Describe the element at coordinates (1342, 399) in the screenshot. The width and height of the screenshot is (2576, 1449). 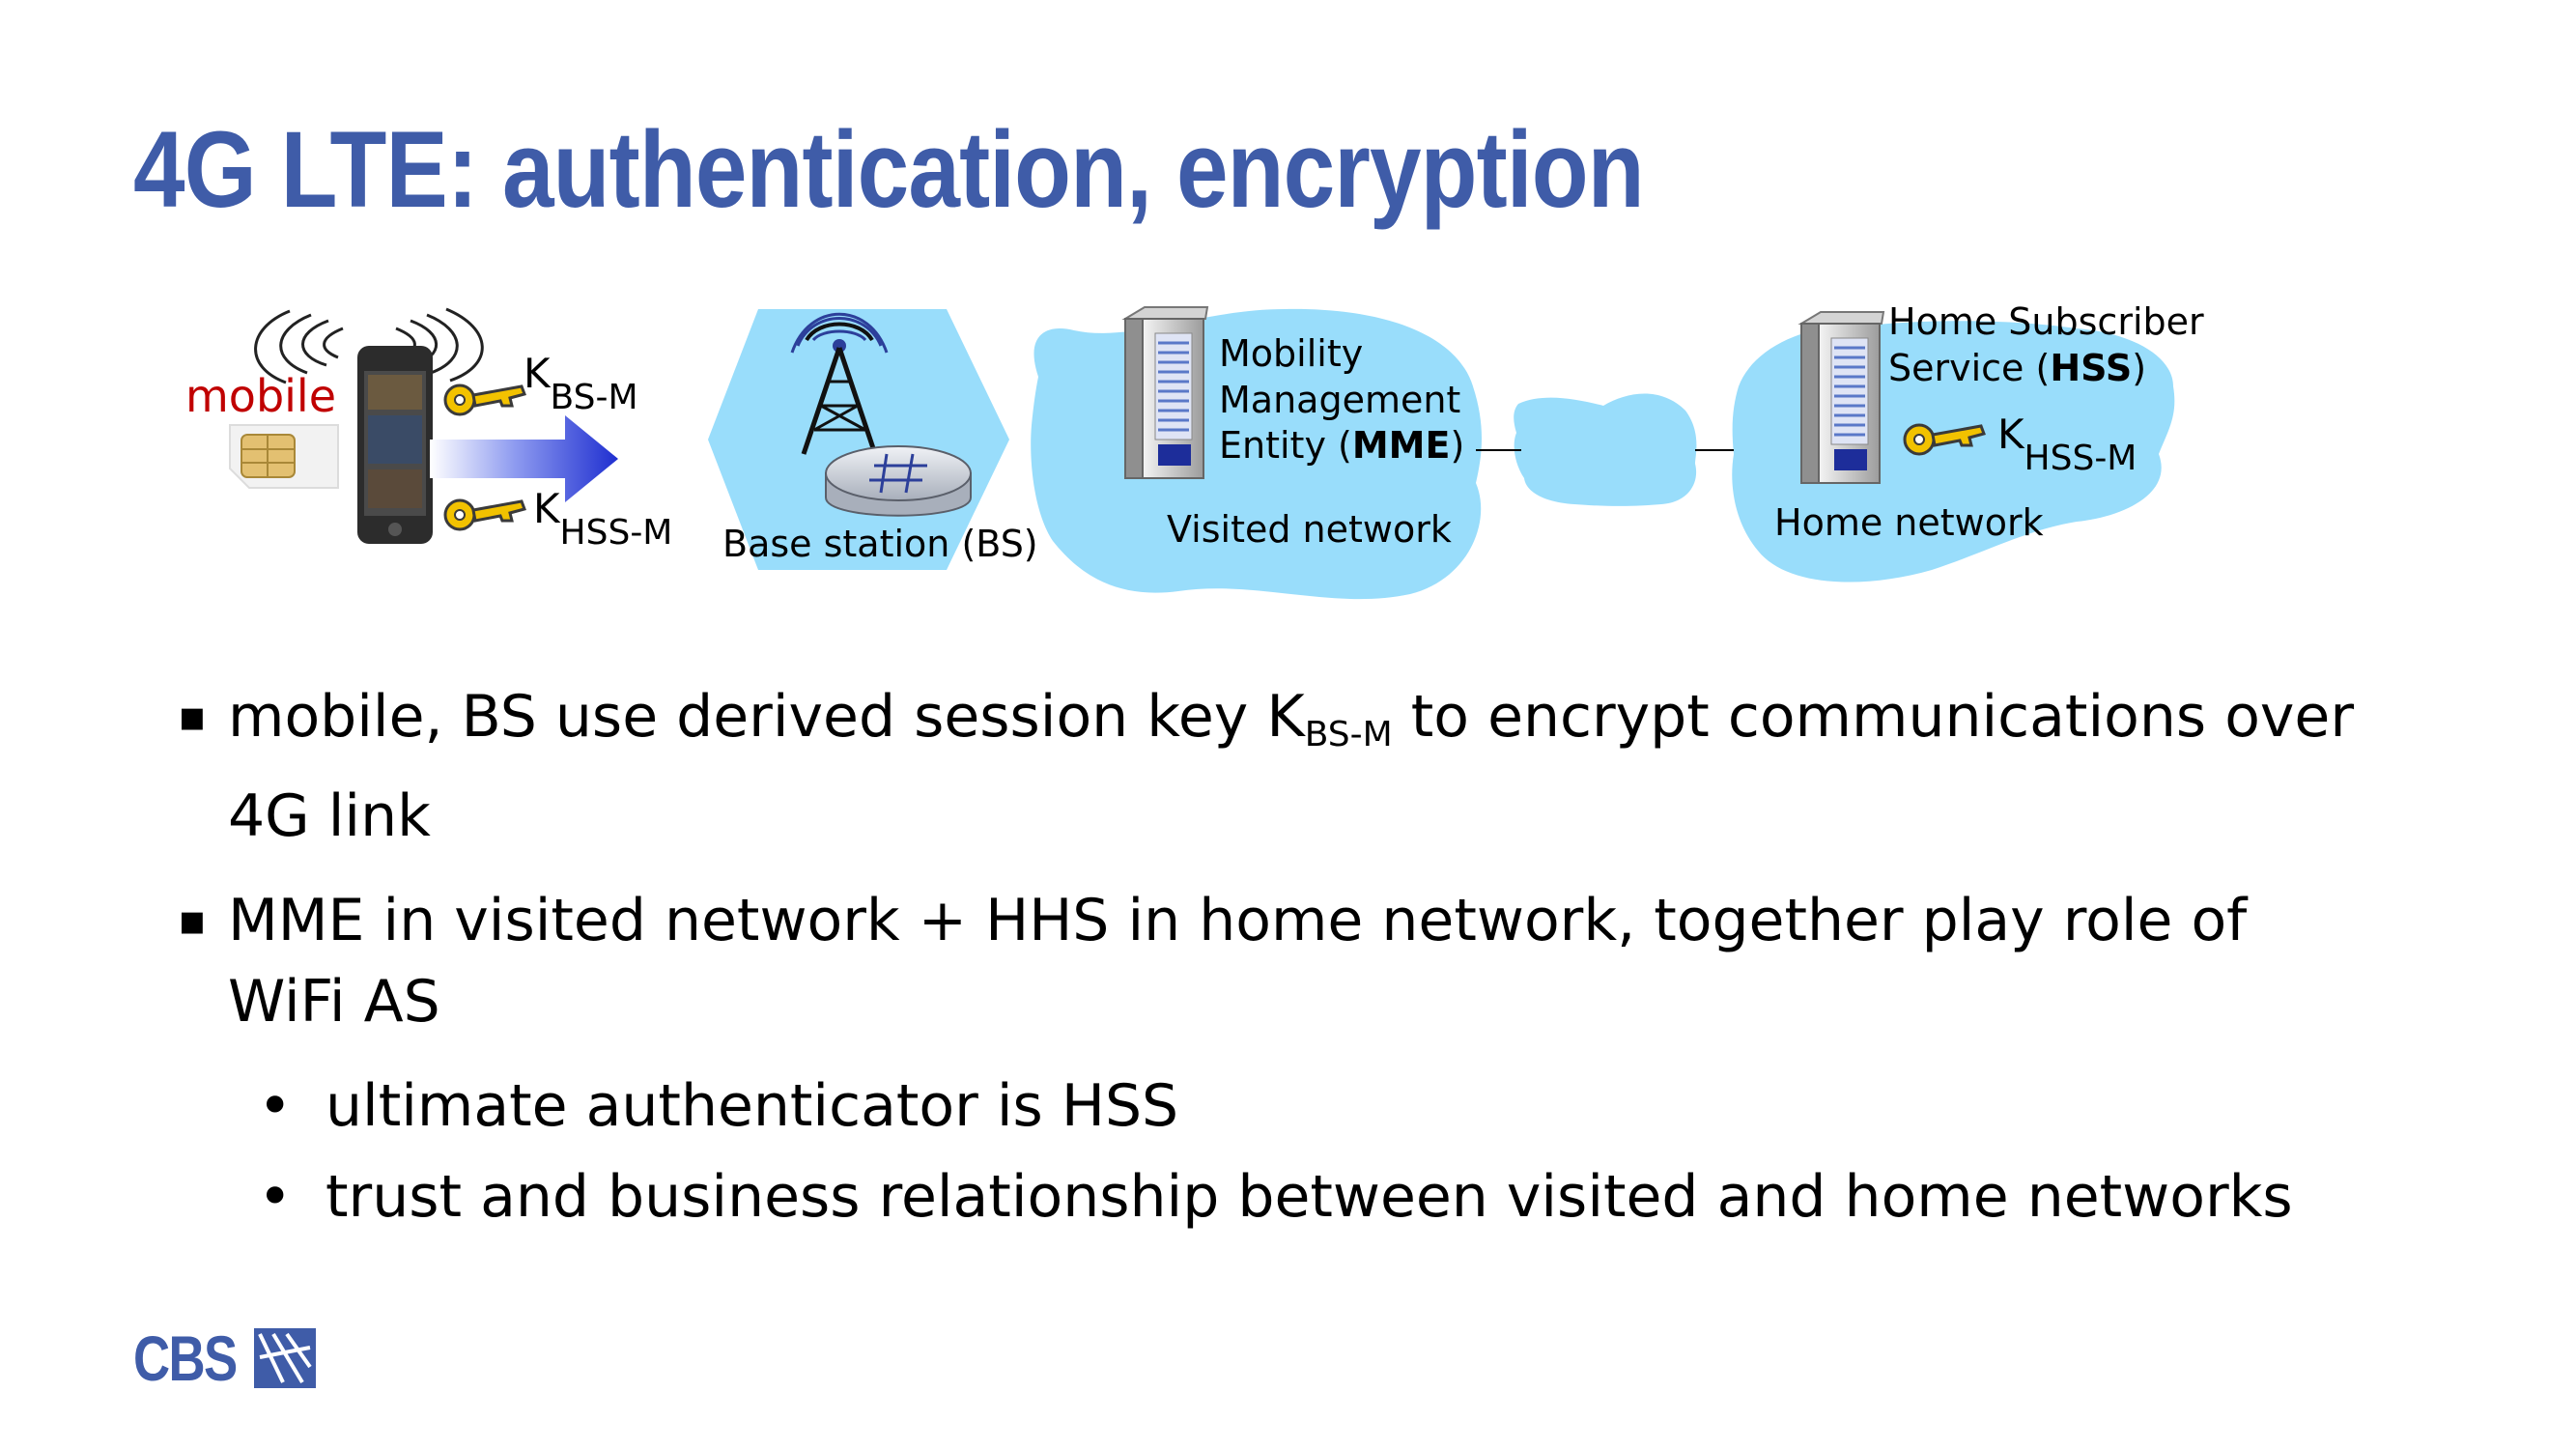
I see `mme-label: Mobility Management Entity (MME)` at that location.